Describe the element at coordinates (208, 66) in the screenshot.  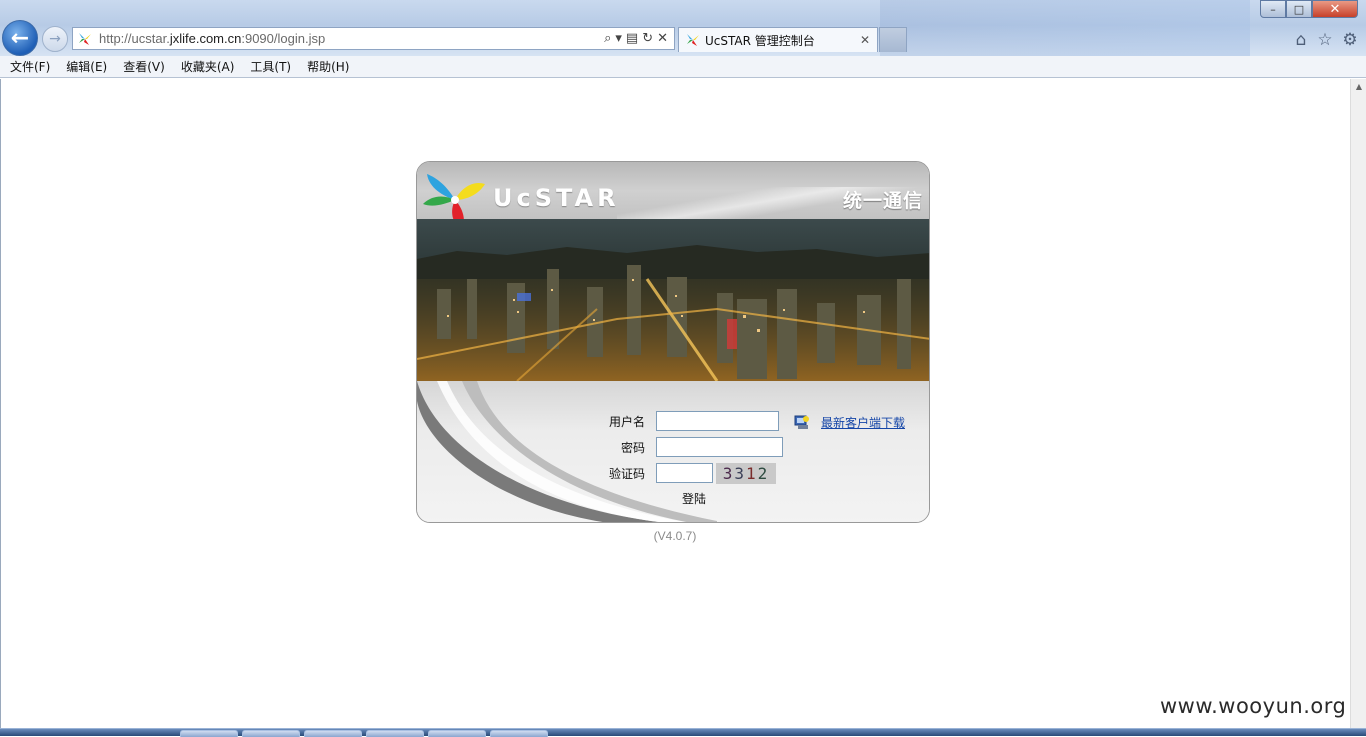
I see `menu-favorites: 收藏夹(A)` at that location.